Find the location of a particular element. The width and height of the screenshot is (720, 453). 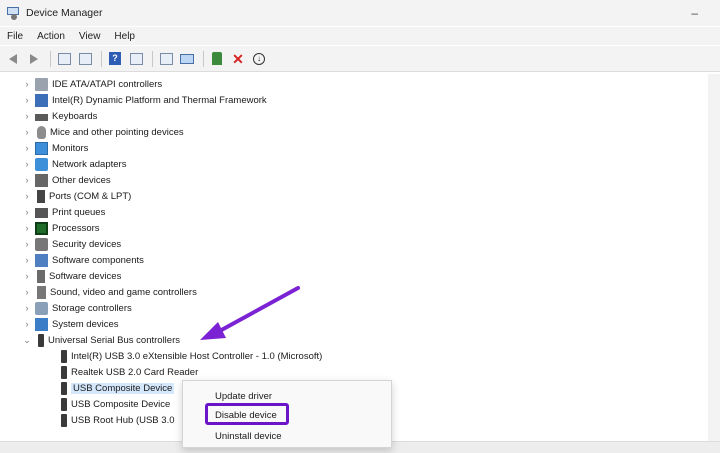

tree-item-storage: › Storage controllers is located at coordinates (77, 308).